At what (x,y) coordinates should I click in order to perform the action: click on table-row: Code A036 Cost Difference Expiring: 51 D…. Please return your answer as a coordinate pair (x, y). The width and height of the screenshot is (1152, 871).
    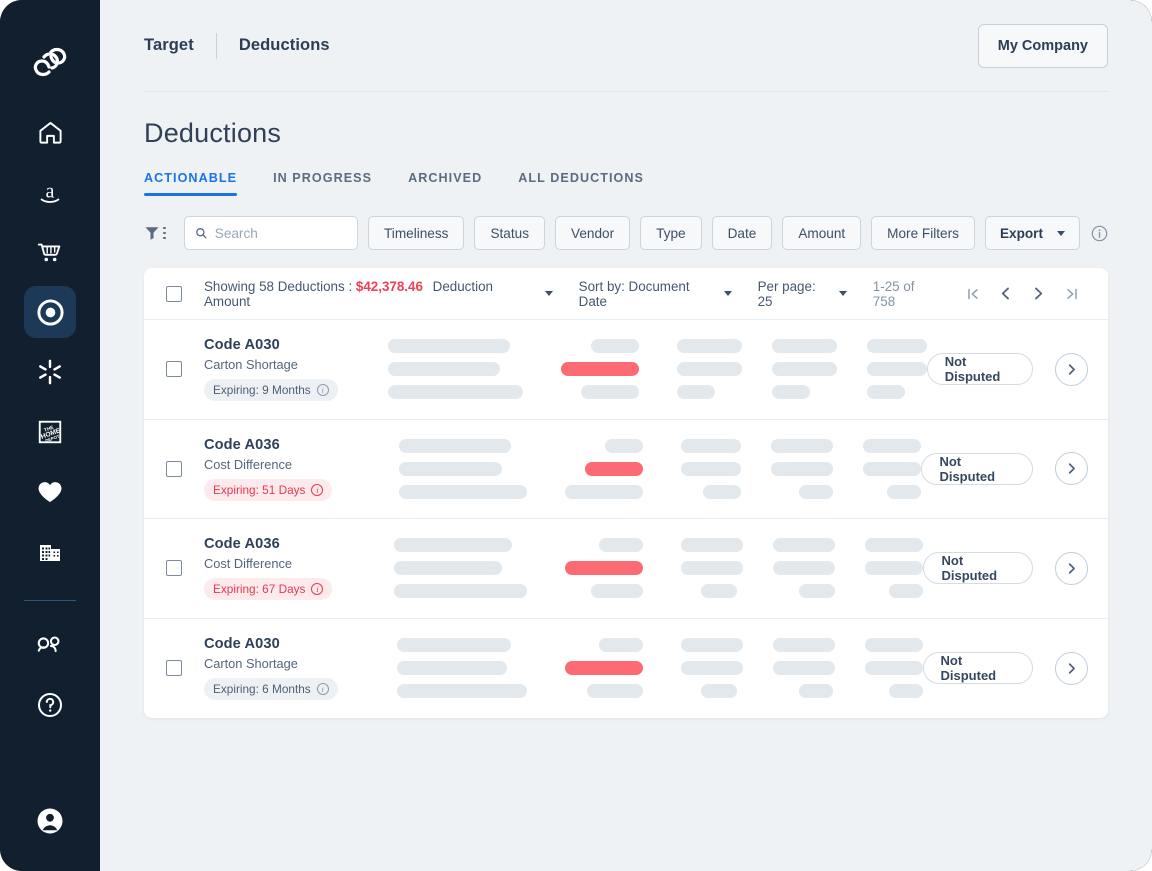
    Looking at the image, I should click on (626, 469).